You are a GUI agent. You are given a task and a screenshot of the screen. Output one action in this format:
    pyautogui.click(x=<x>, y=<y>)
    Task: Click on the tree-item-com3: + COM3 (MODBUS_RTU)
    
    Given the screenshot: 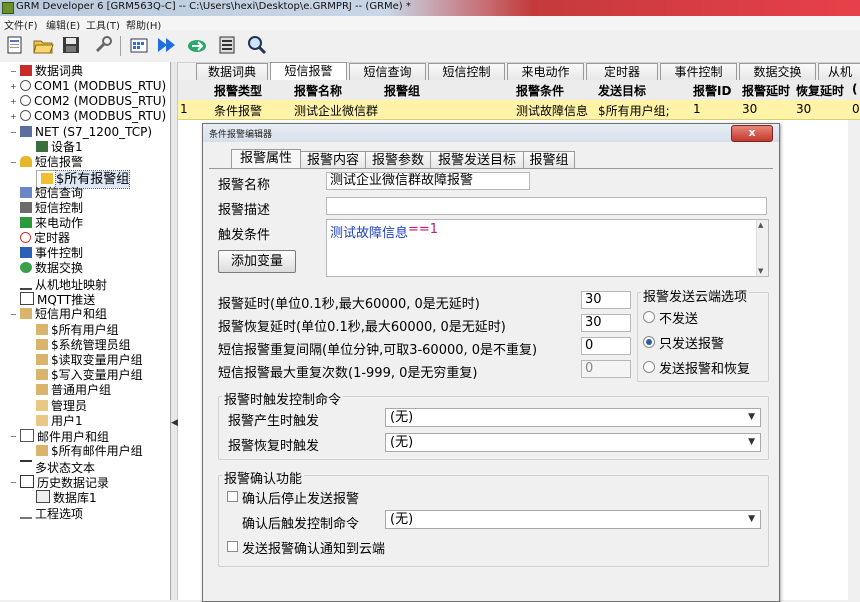 What is the action you would take?
    pyautogui.click(x=88, y=116)
    